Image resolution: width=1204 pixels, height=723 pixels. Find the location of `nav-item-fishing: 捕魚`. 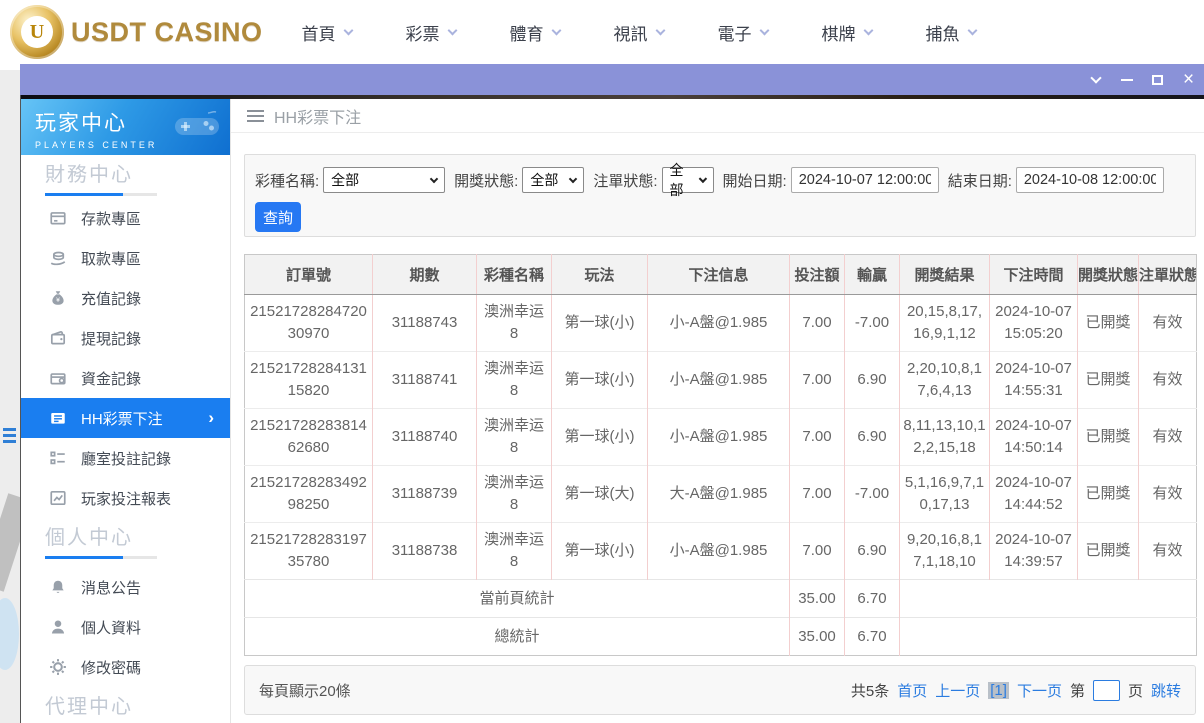

nav-item-fishing: 捕魚 is located at coordinates (951, 32).